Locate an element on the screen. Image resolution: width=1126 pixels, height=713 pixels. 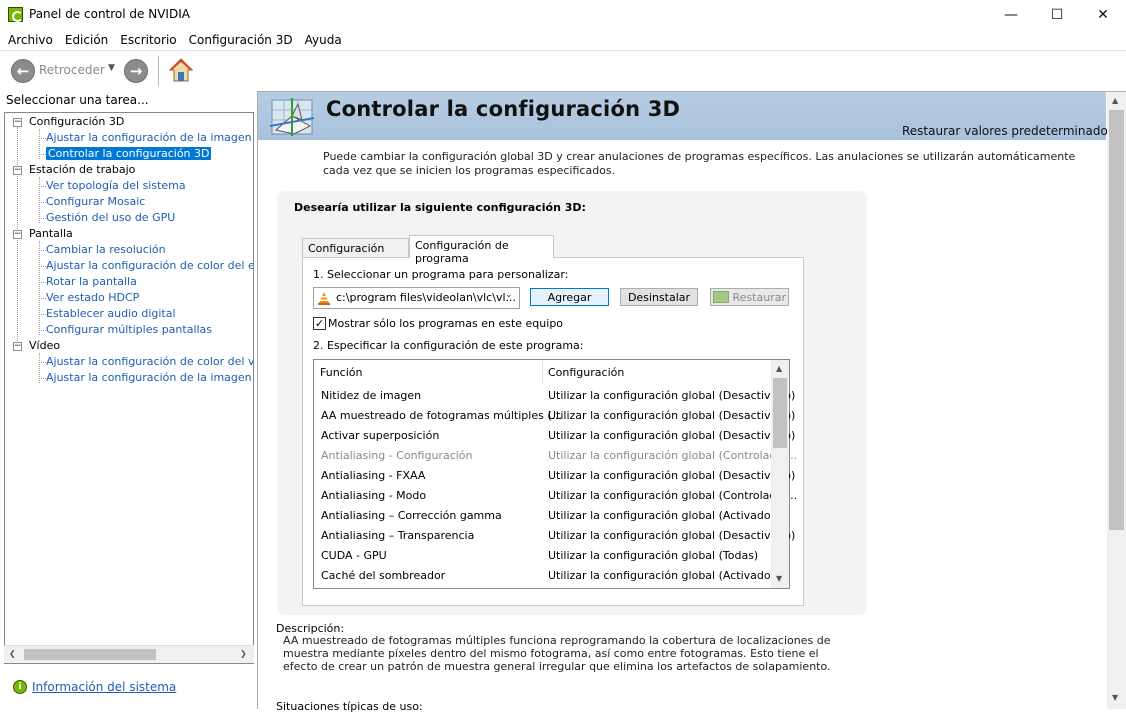
tree-category-workstation: Estación de trabajo is located at coordinates (82, 169).